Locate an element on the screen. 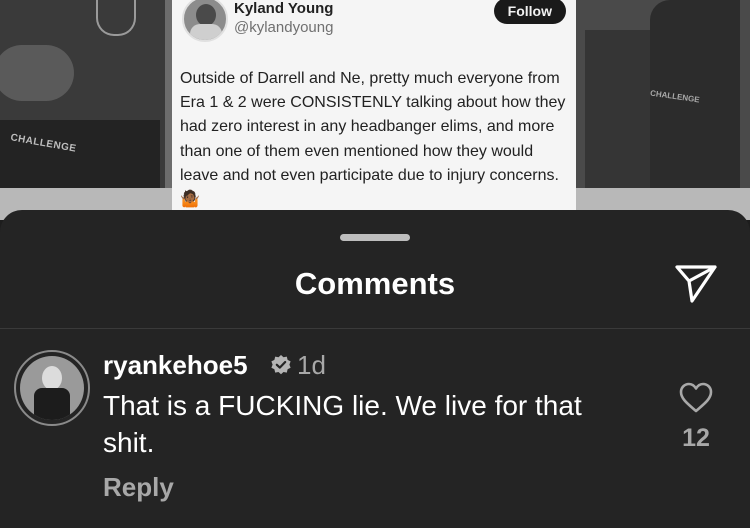 Image resolution: width=750 pixels, height=528 pixels. like-count: 12 is located at coordinates (696, 438).